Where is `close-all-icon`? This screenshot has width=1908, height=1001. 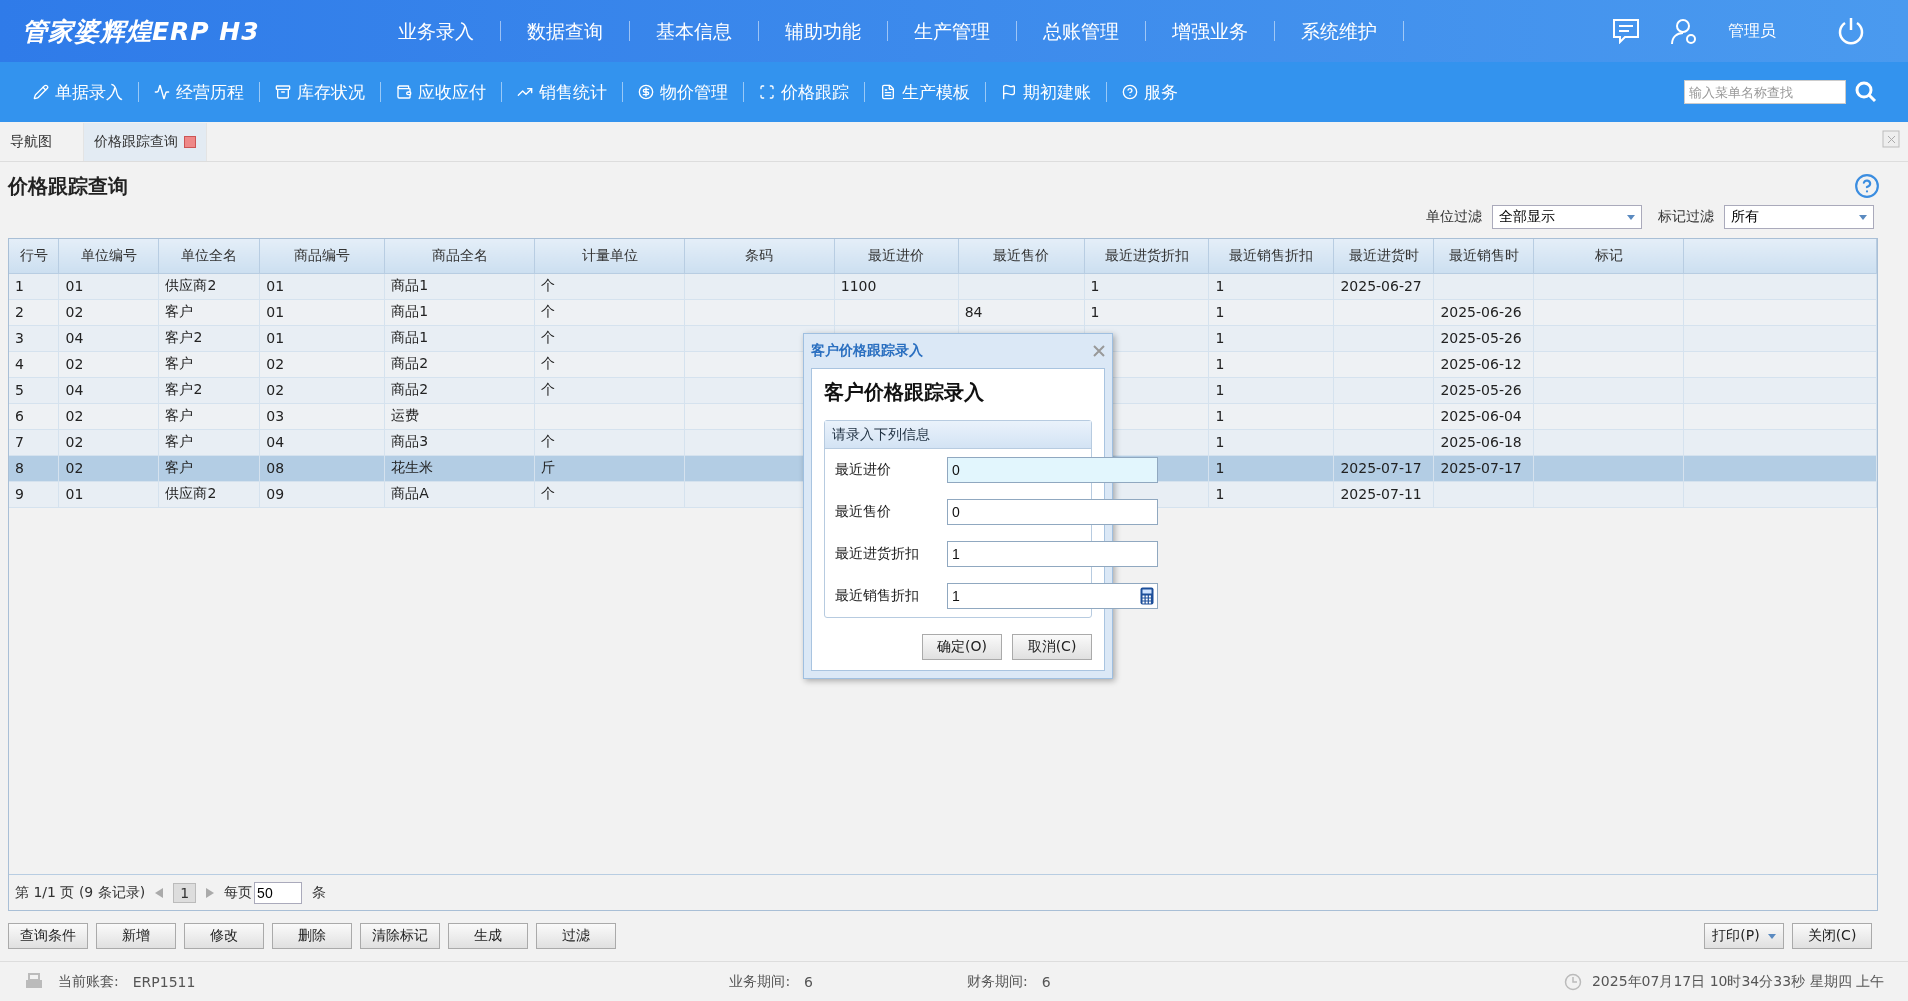
close-all-icon is located at coordinates (1891, 139).